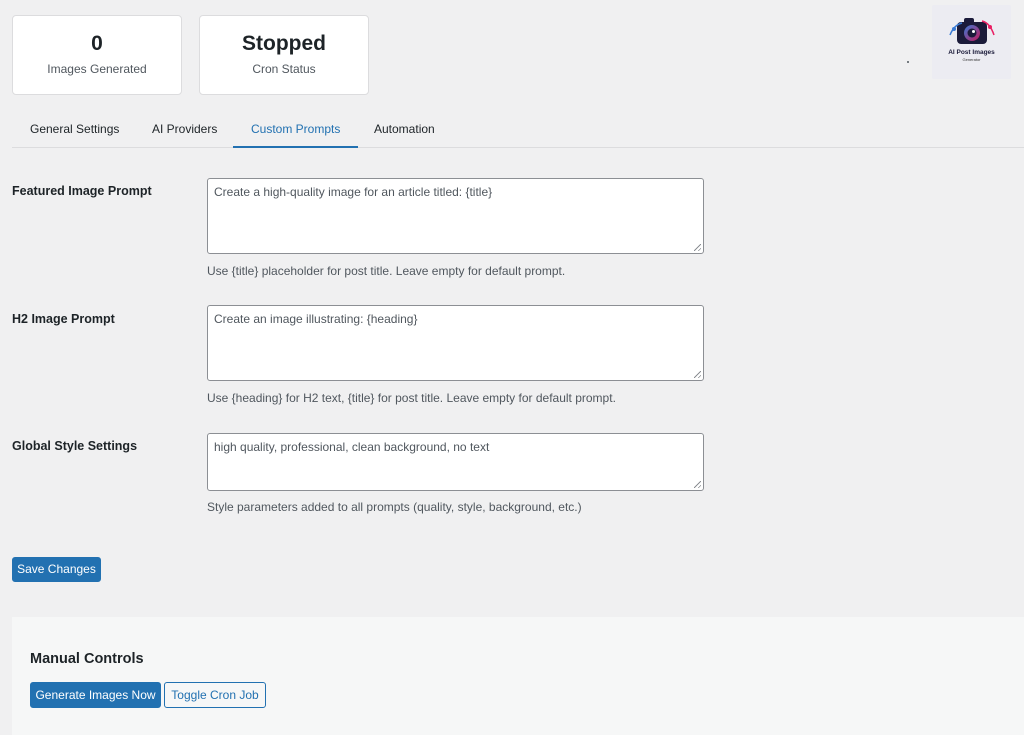 The height and width of the screenshot is (735, 1024). Describe the element at coordinates (971, 52) in the screenshot. I see `logo-title: AI Post Images` at that location.